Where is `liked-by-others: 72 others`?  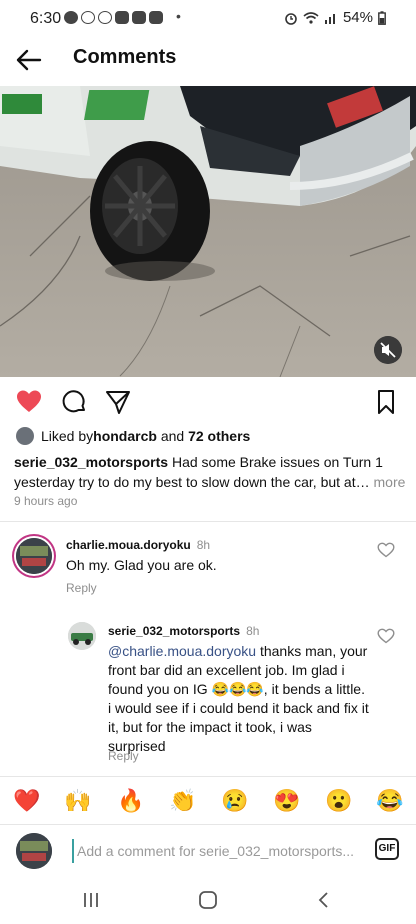
liked-by-others: 72 others is located at coordinates (219, 436).